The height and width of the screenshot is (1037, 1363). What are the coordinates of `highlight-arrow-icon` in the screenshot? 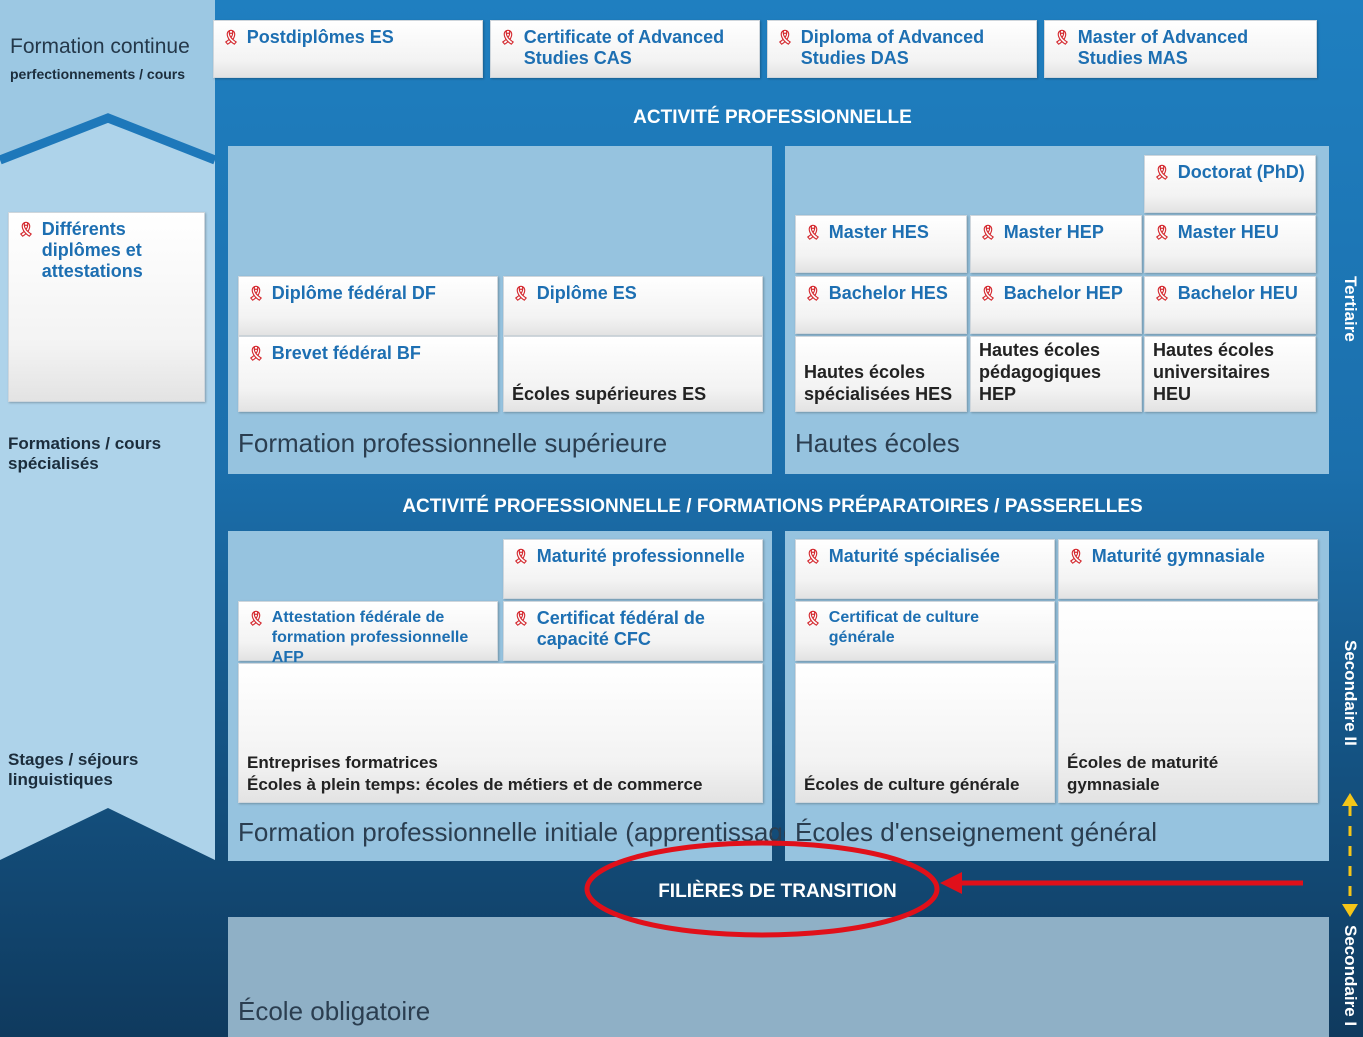 It's located at (951, 883).